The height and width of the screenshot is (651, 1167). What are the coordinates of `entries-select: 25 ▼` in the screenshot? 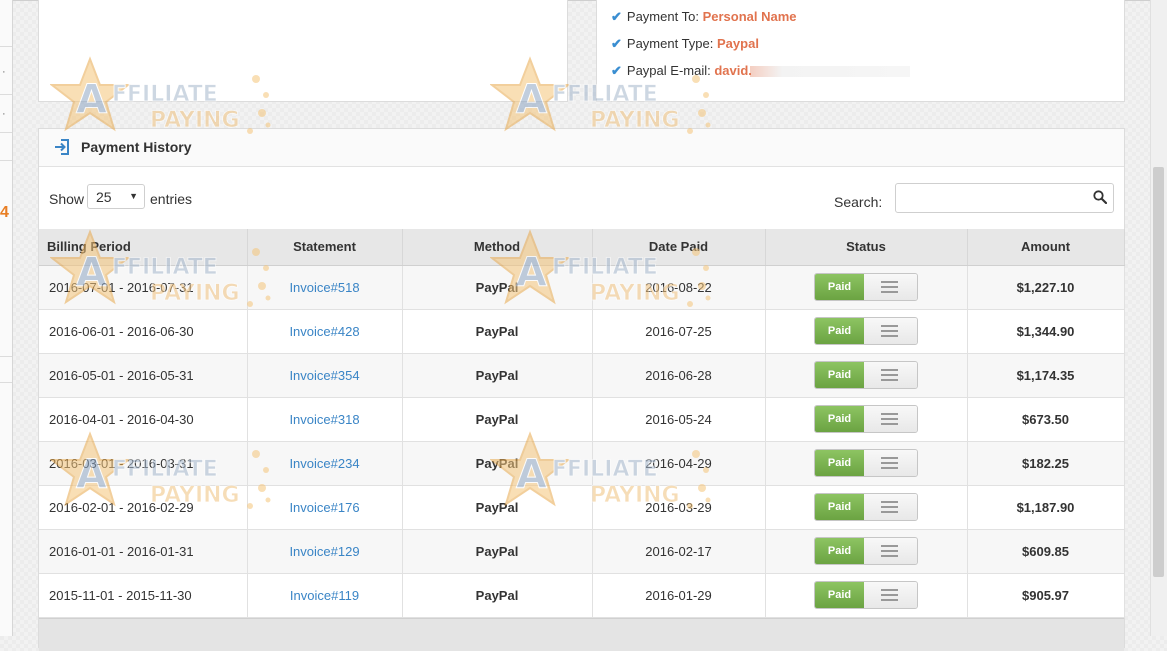 It's located at (116, 196).